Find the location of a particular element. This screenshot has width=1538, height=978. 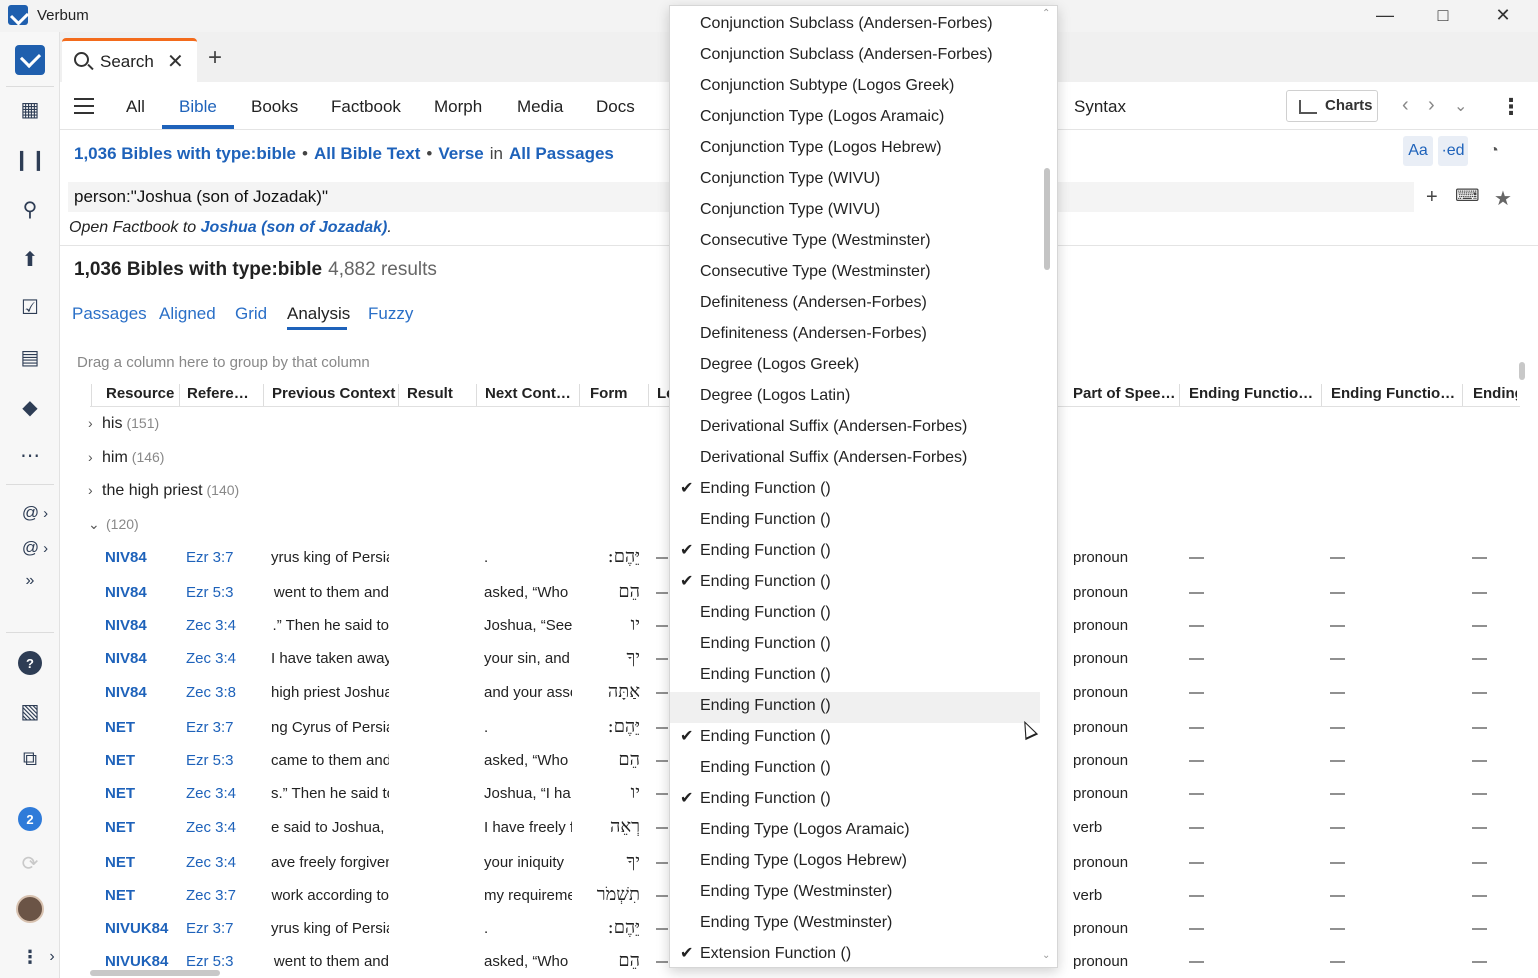

horizontal-scrollbar is located at coordinates (155, 973).